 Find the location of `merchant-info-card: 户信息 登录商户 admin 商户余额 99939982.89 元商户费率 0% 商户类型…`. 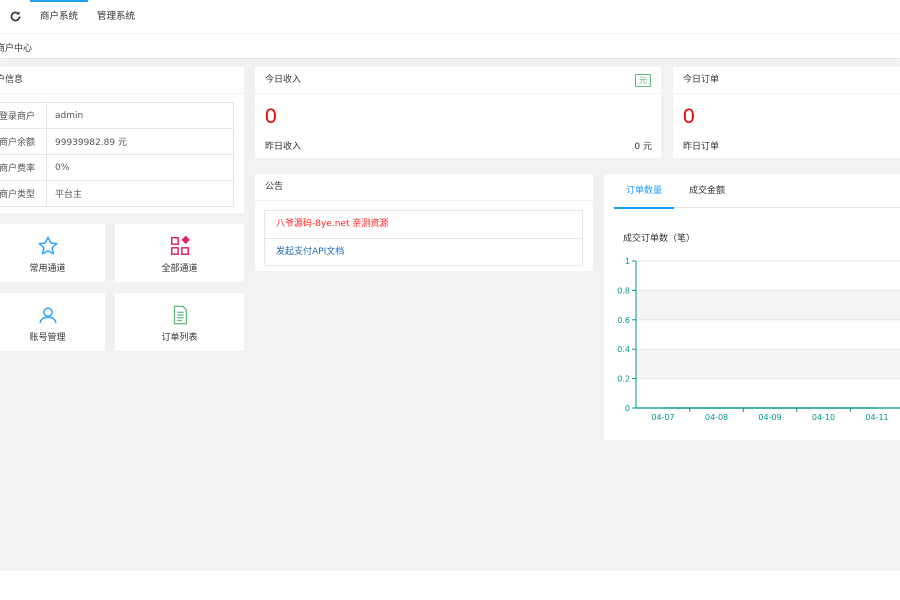

merchant-info-card: 户信息 登录商户 admin 商户余额 99939982.89 元商户费率 0% 商户类型… is located at coordinates (122, 140).